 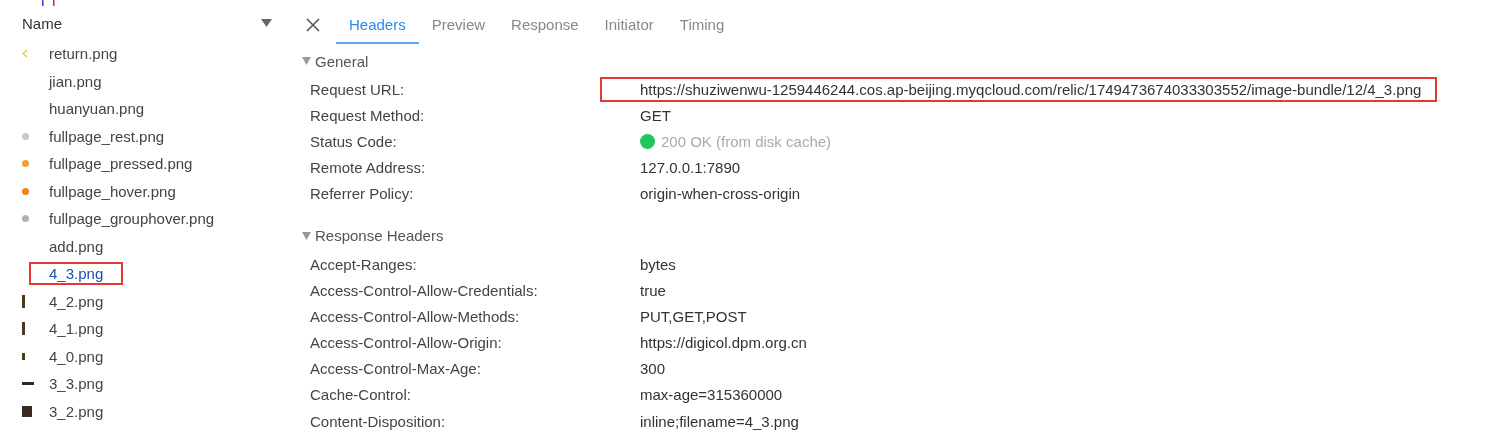 What do you see at coordinates (354, 141) in the screenshot?
I see `header-name: Status Code:` at bounding box center [354, 141].